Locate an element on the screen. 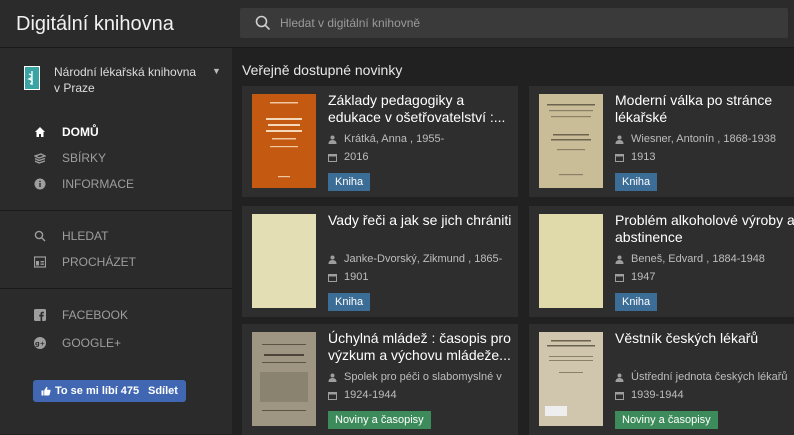 The image size is (794, 435). sidebar-item-home: DOMŮ is located at coordinates (66, 132).